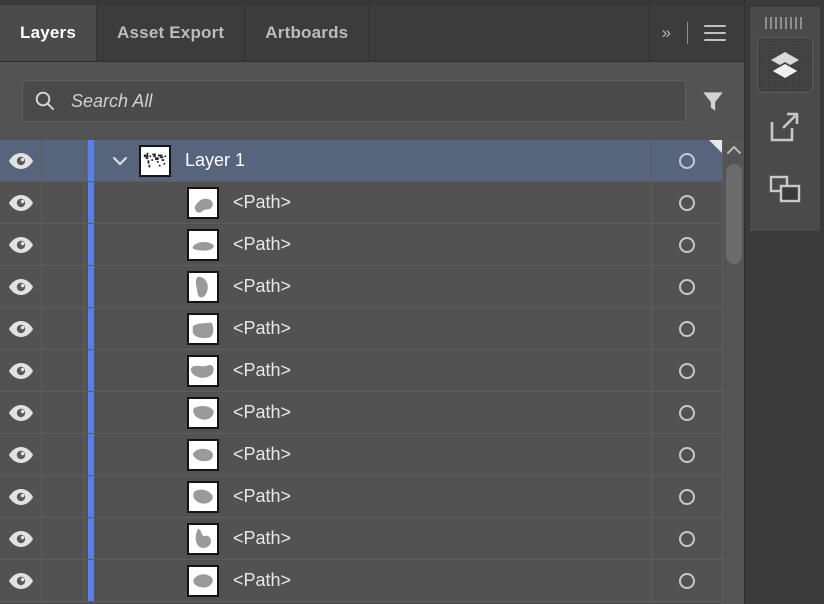 This screenshot has height=604, width=824. What do you see at coordinates (733, 214) in the screenshot?
I see `scrollbar-thumb` at bounding box center [733, 214].